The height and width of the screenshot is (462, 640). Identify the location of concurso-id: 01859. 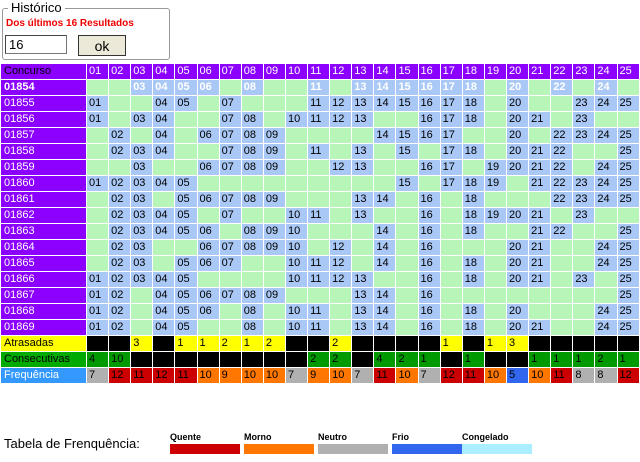
(43, 167).